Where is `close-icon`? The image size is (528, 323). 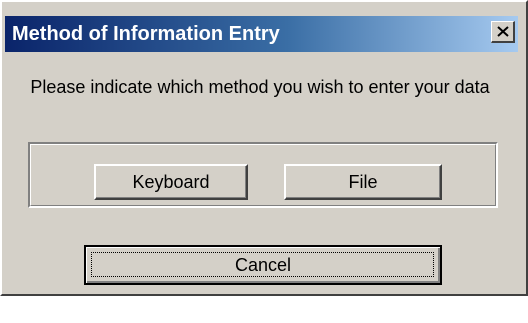
close-icon is located at coordinates (502, 31).